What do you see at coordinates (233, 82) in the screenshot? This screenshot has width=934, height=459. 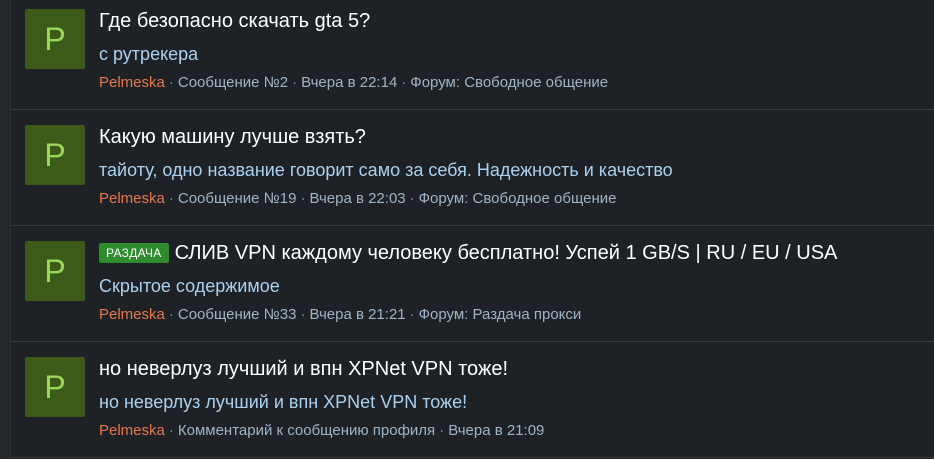 I see `post-number: Сообщение №2` at bounding box center [233, 82].